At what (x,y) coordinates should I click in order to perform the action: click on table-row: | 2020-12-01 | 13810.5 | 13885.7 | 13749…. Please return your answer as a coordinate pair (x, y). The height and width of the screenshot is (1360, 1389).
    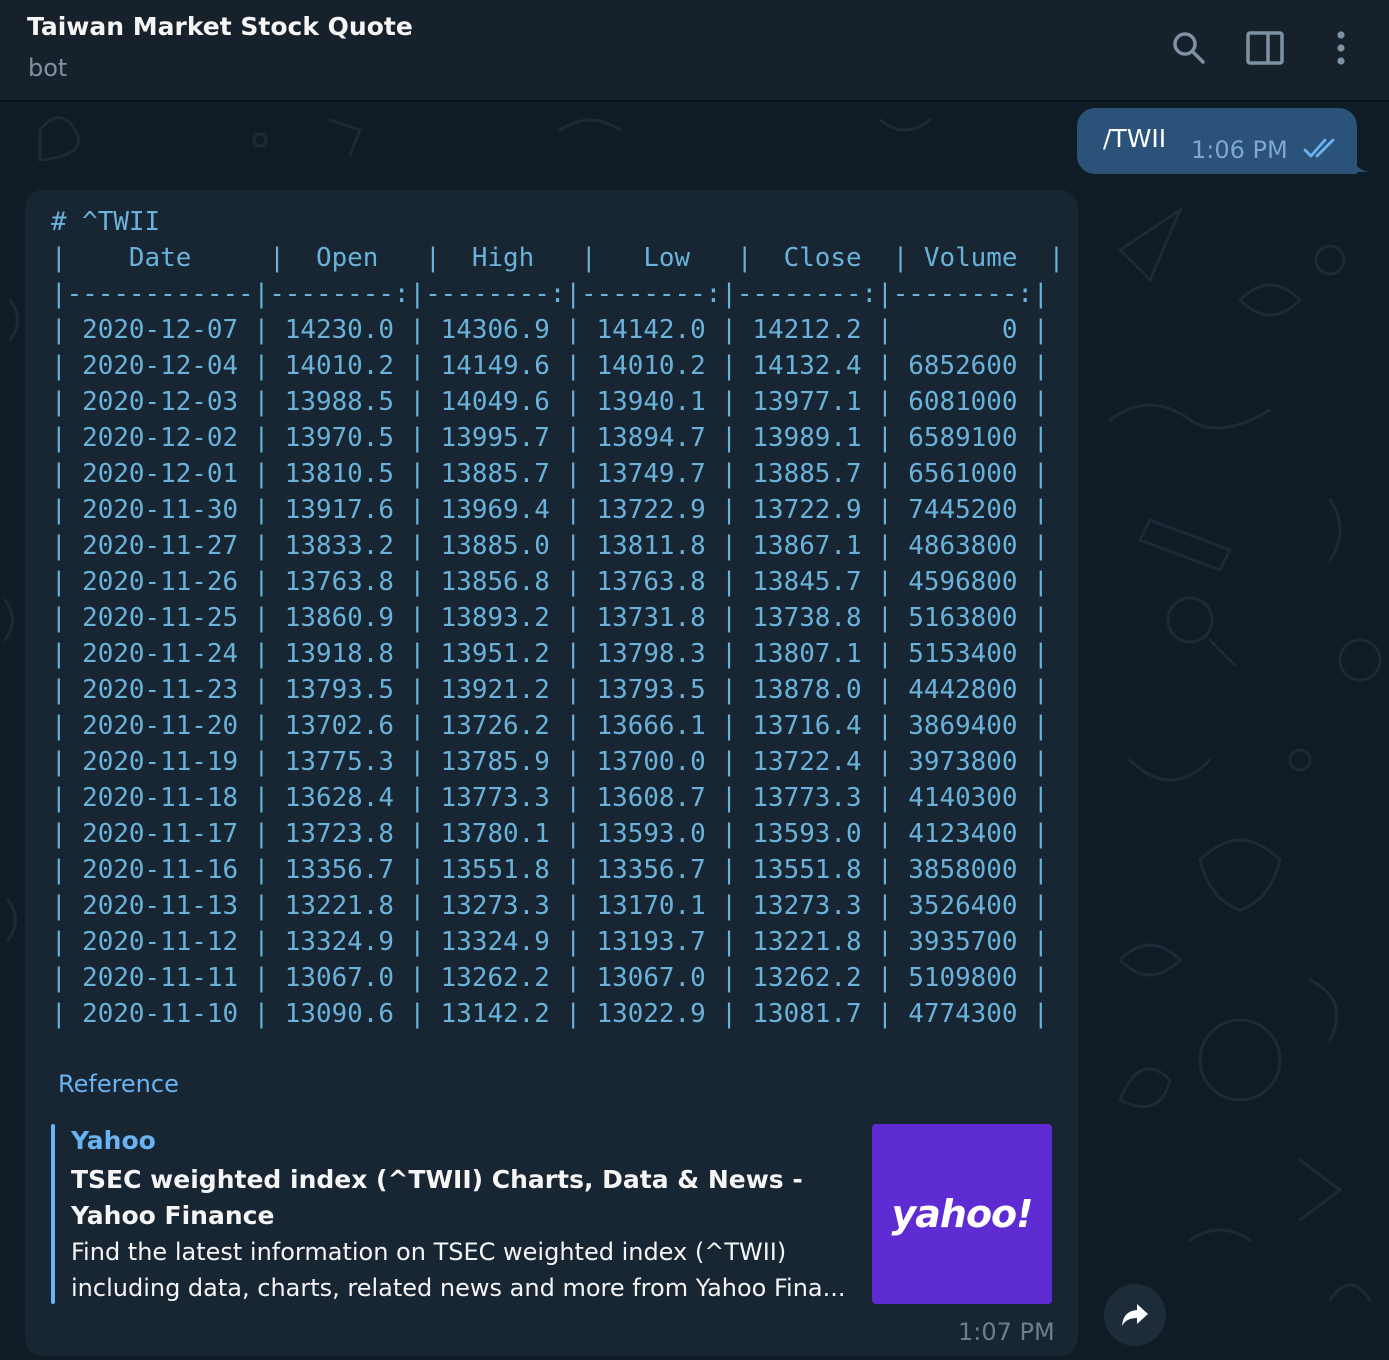
    Looking at the image, I should click on (550, 474).